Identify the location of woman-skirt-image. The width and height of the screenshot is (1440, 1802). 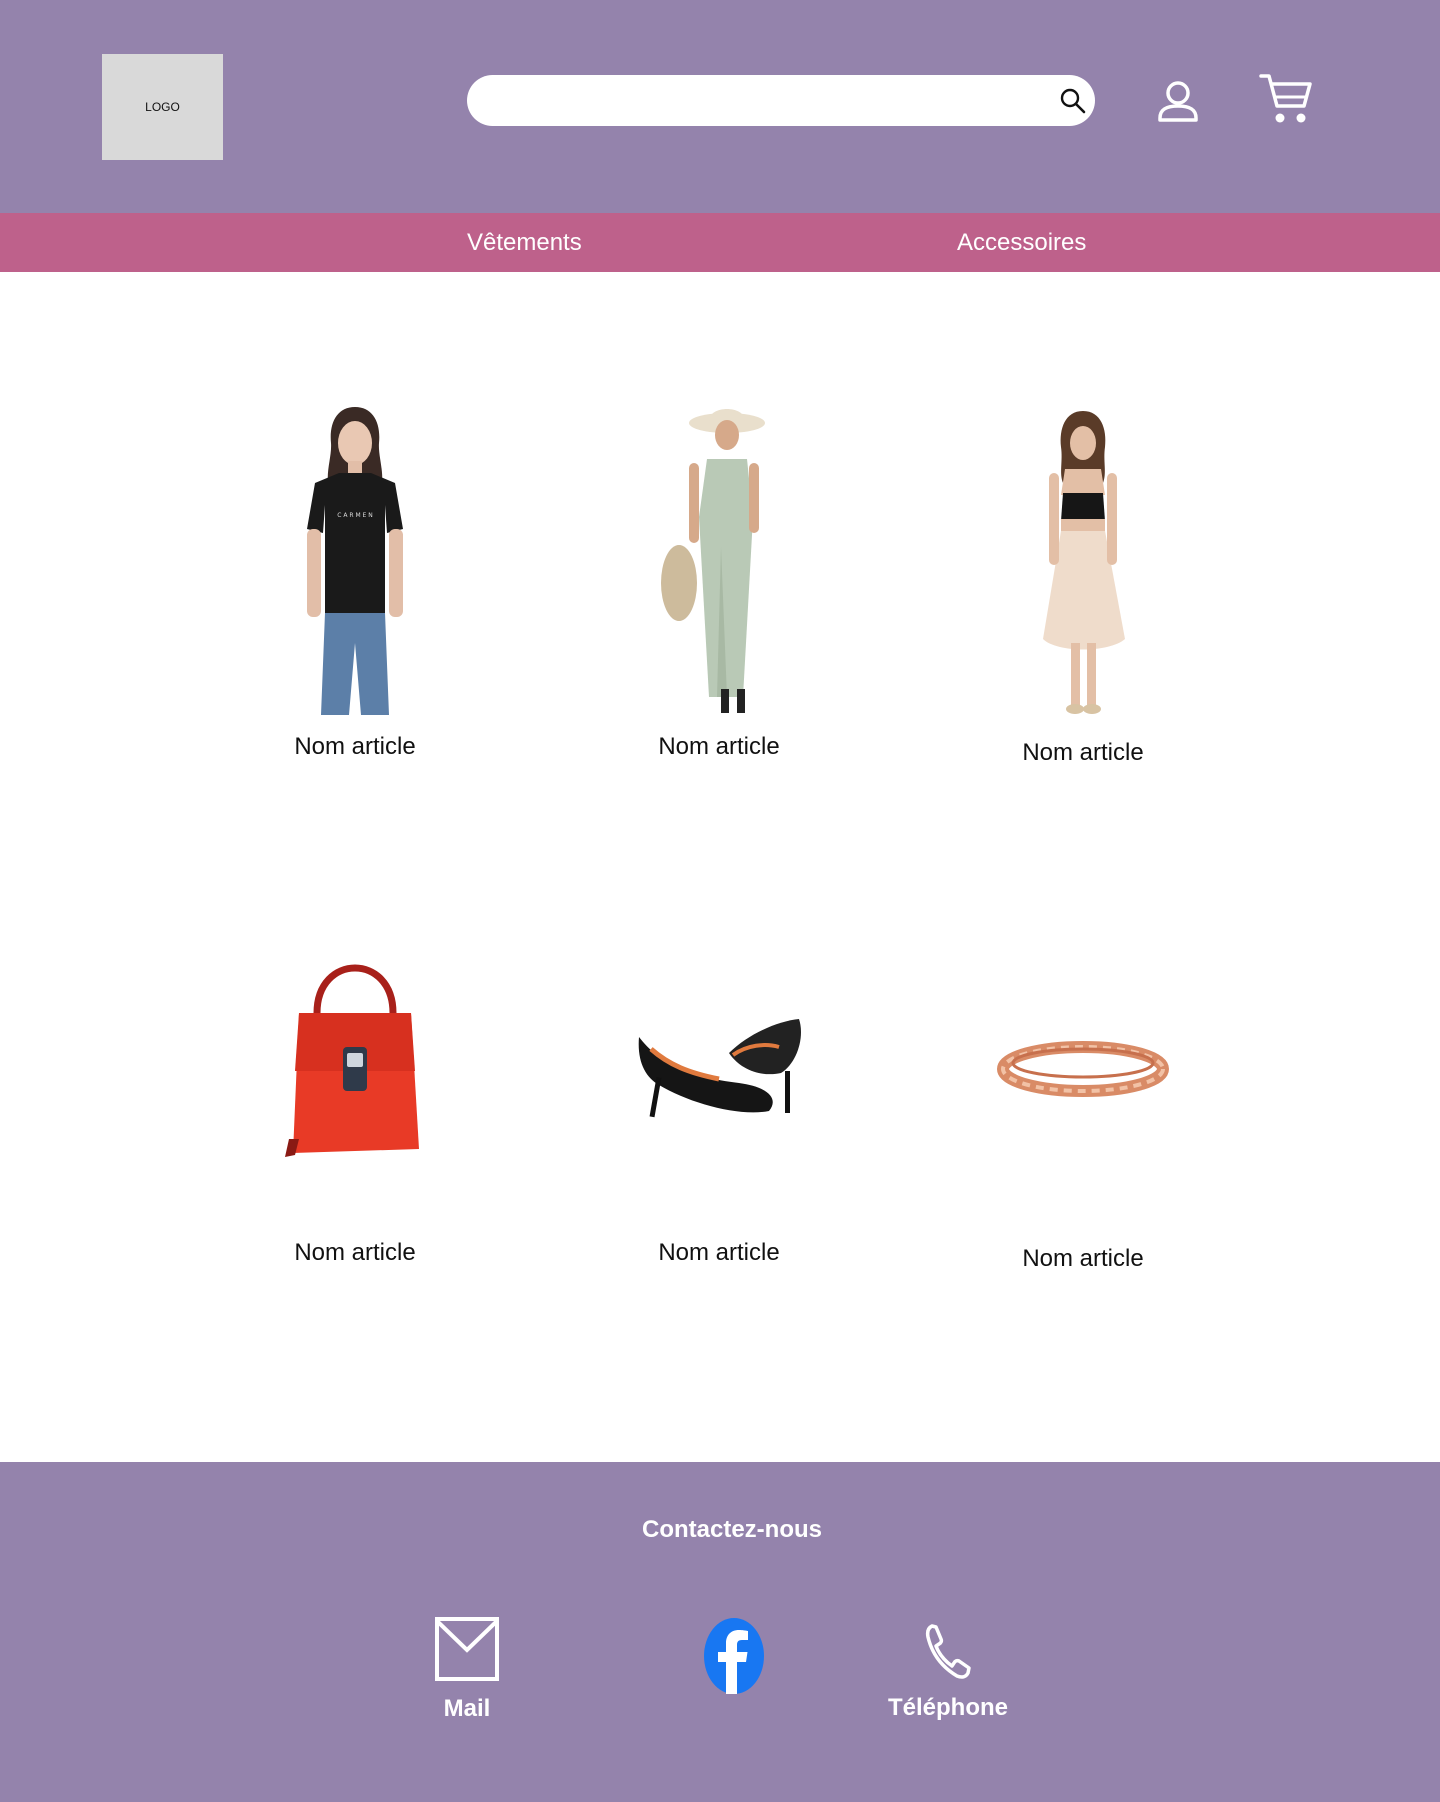
(1084, 562).